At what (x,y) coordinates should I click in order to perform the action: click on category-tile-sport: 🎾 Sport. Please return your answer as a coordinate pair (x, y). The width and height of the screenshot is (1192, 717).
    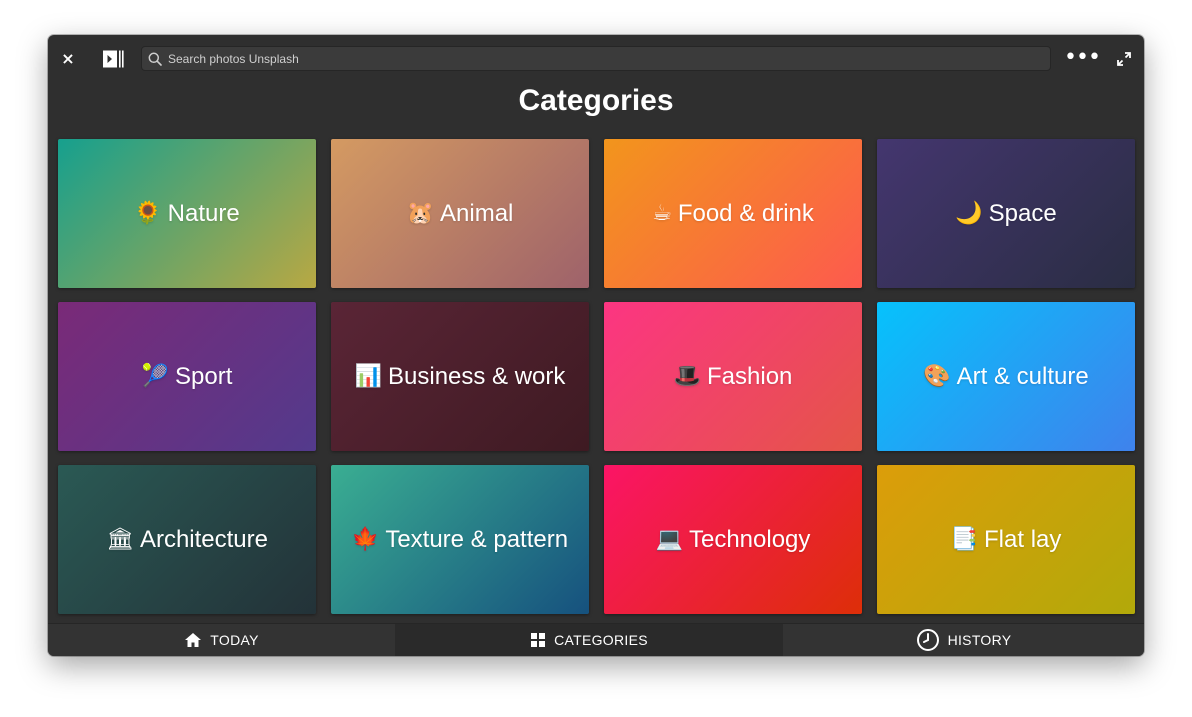
    Looking at the image, I should click on (187, 376).